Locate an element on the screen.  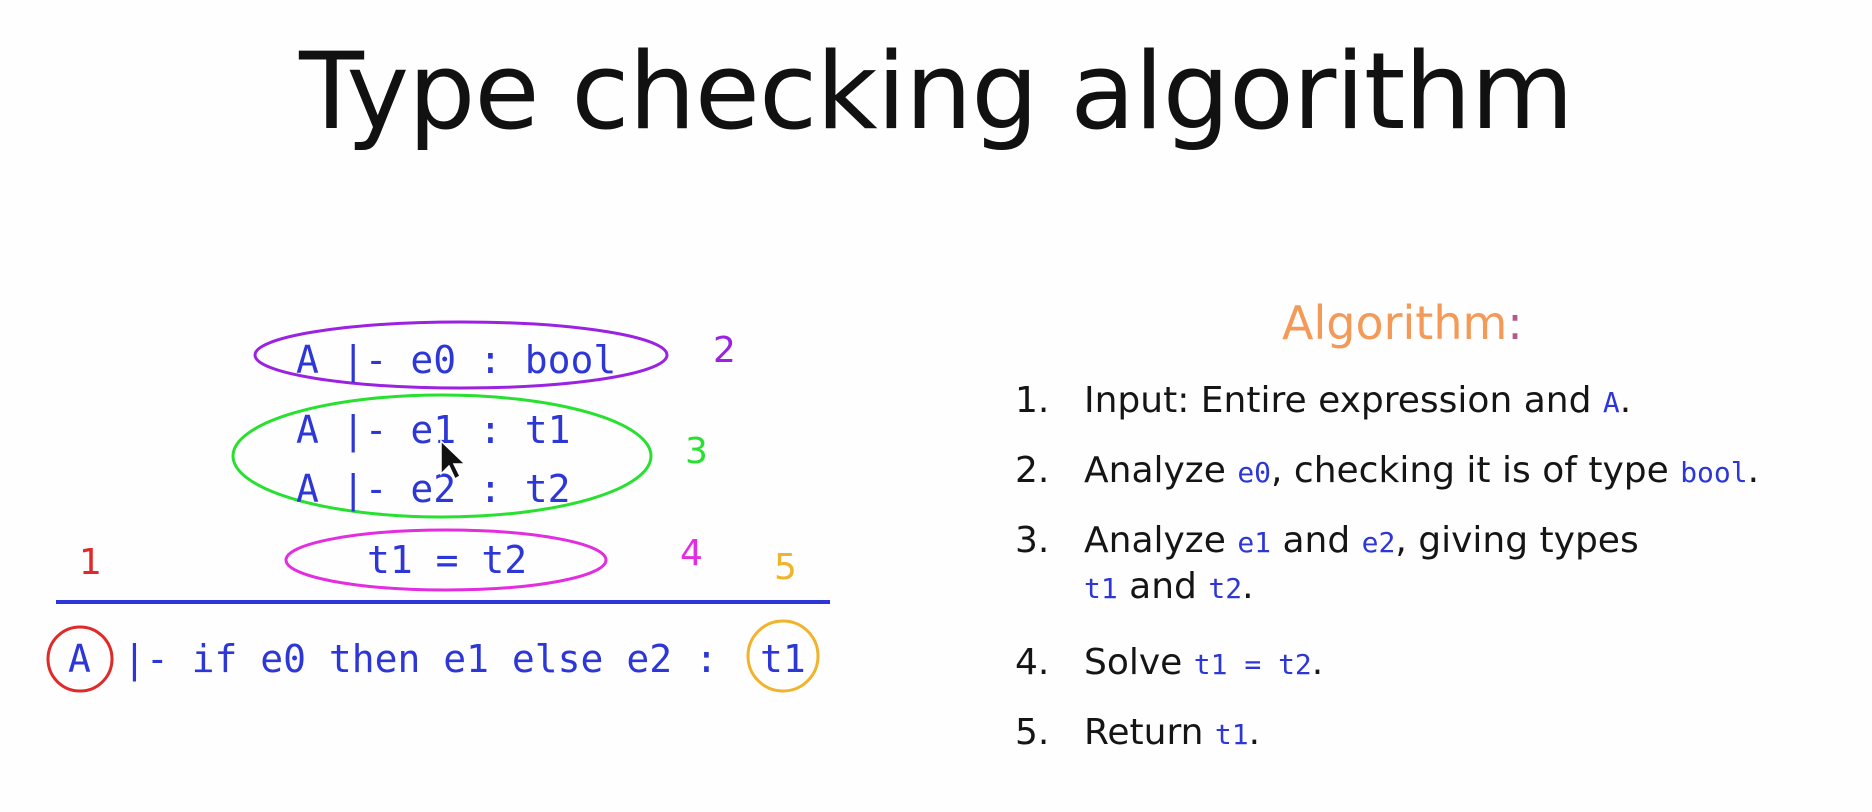
step-number: 5. is located at coordinates (1032, 732).